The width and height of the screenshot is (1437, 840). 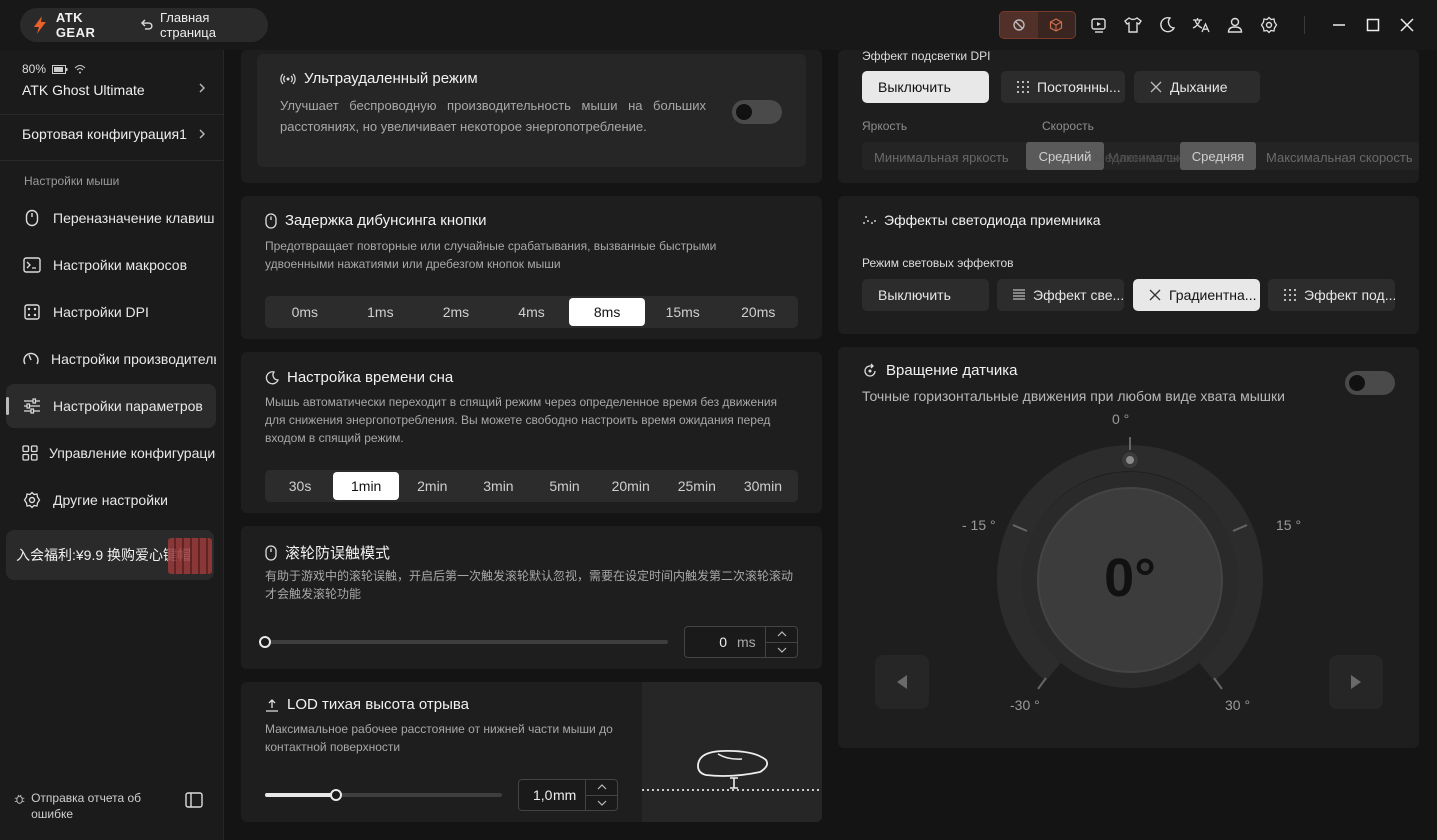 What do you see at coordinates (111, 265) in the screenshot?
I see `sidebar-item-macros: Настройки макросов` at bounding box center [111, 265].